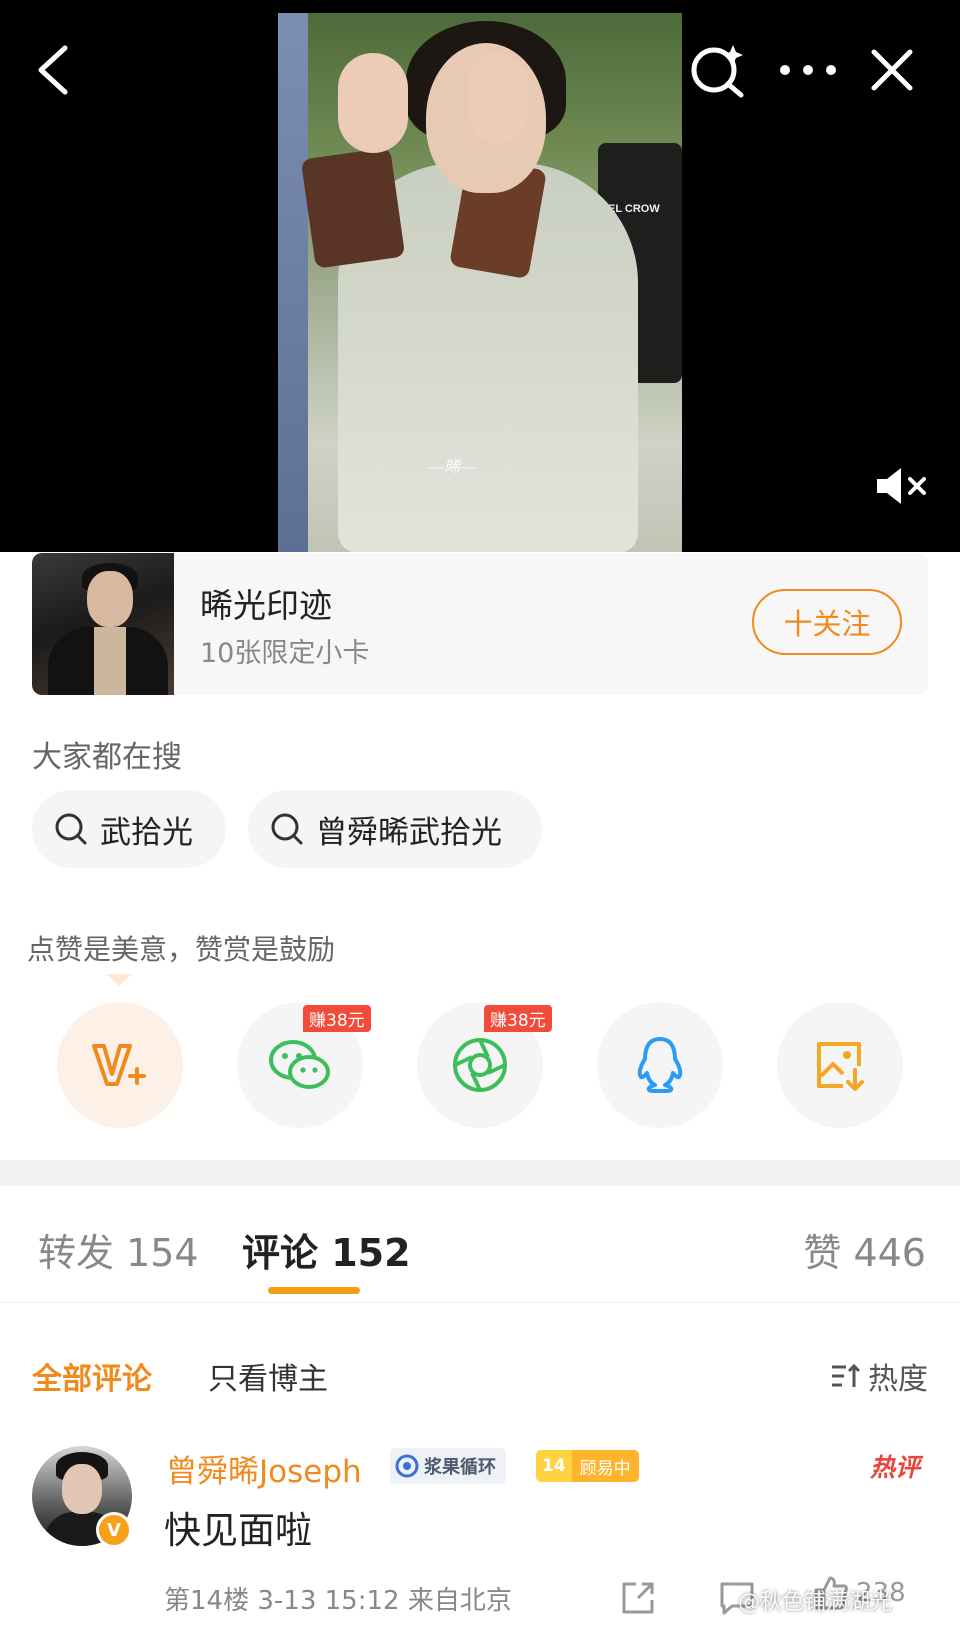  What do you see at coordinates (638, 1598) in the screenshot?
I see `share-icon` at bounding box center [638, 1598].